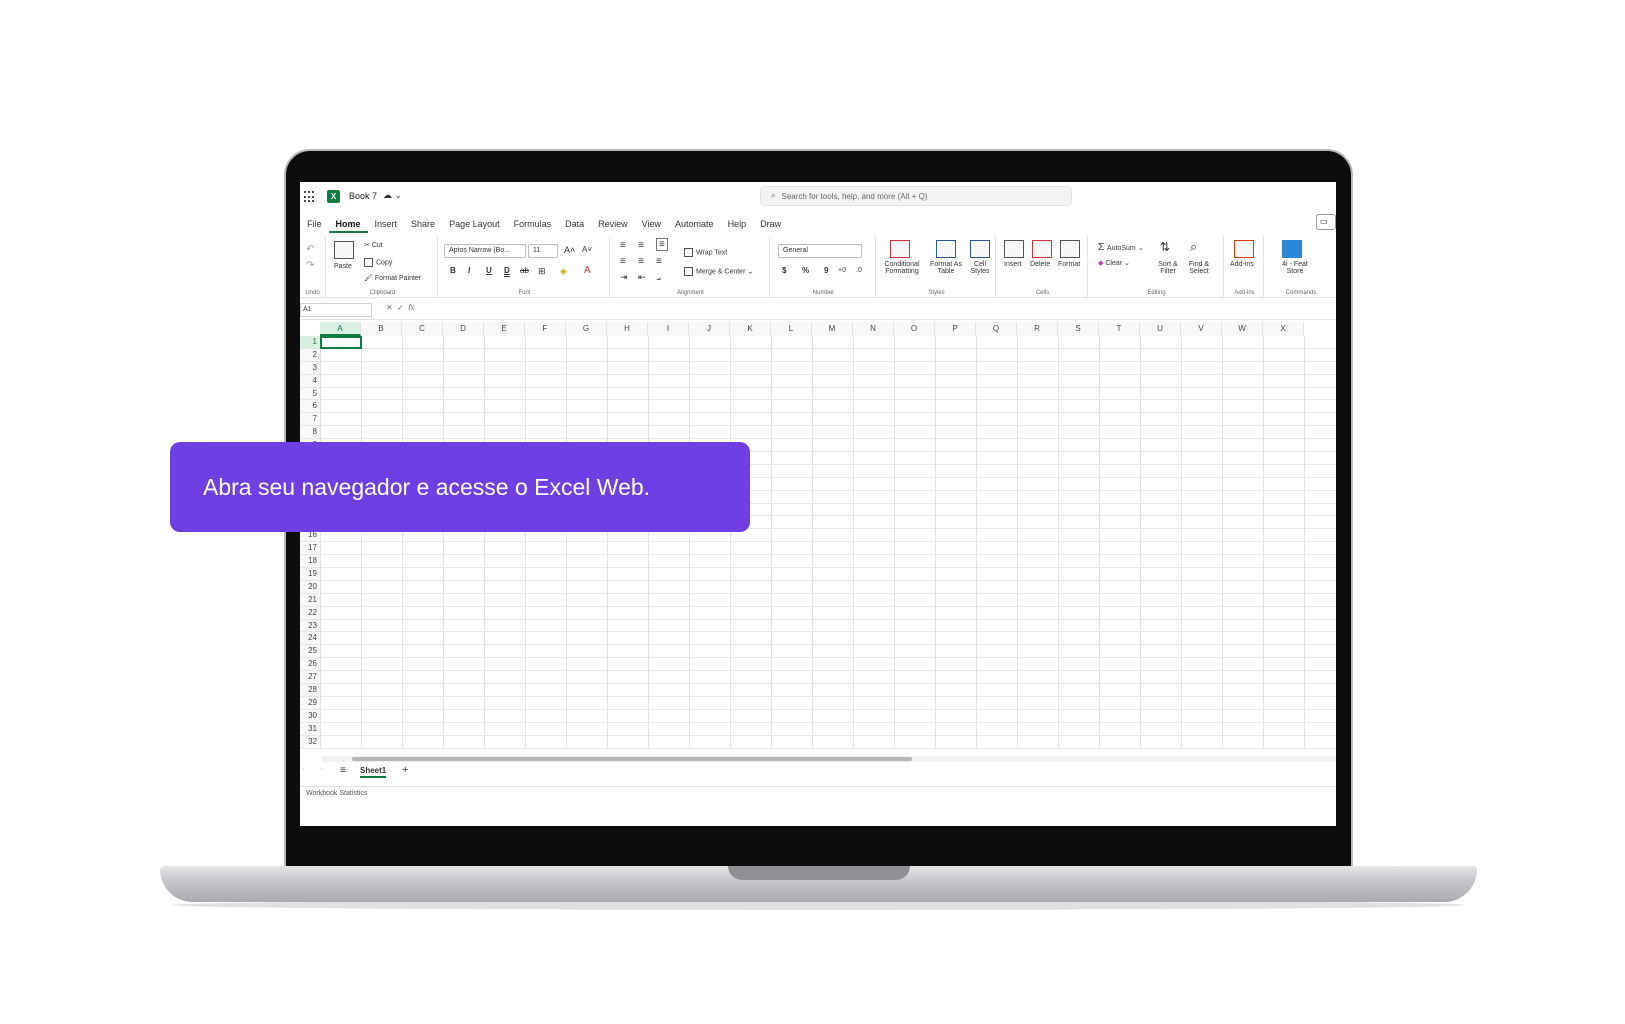  What do you see at coordinates (310, 587) in the screenshot?
I see `row-header: 20` at bounding box center [310, 587].